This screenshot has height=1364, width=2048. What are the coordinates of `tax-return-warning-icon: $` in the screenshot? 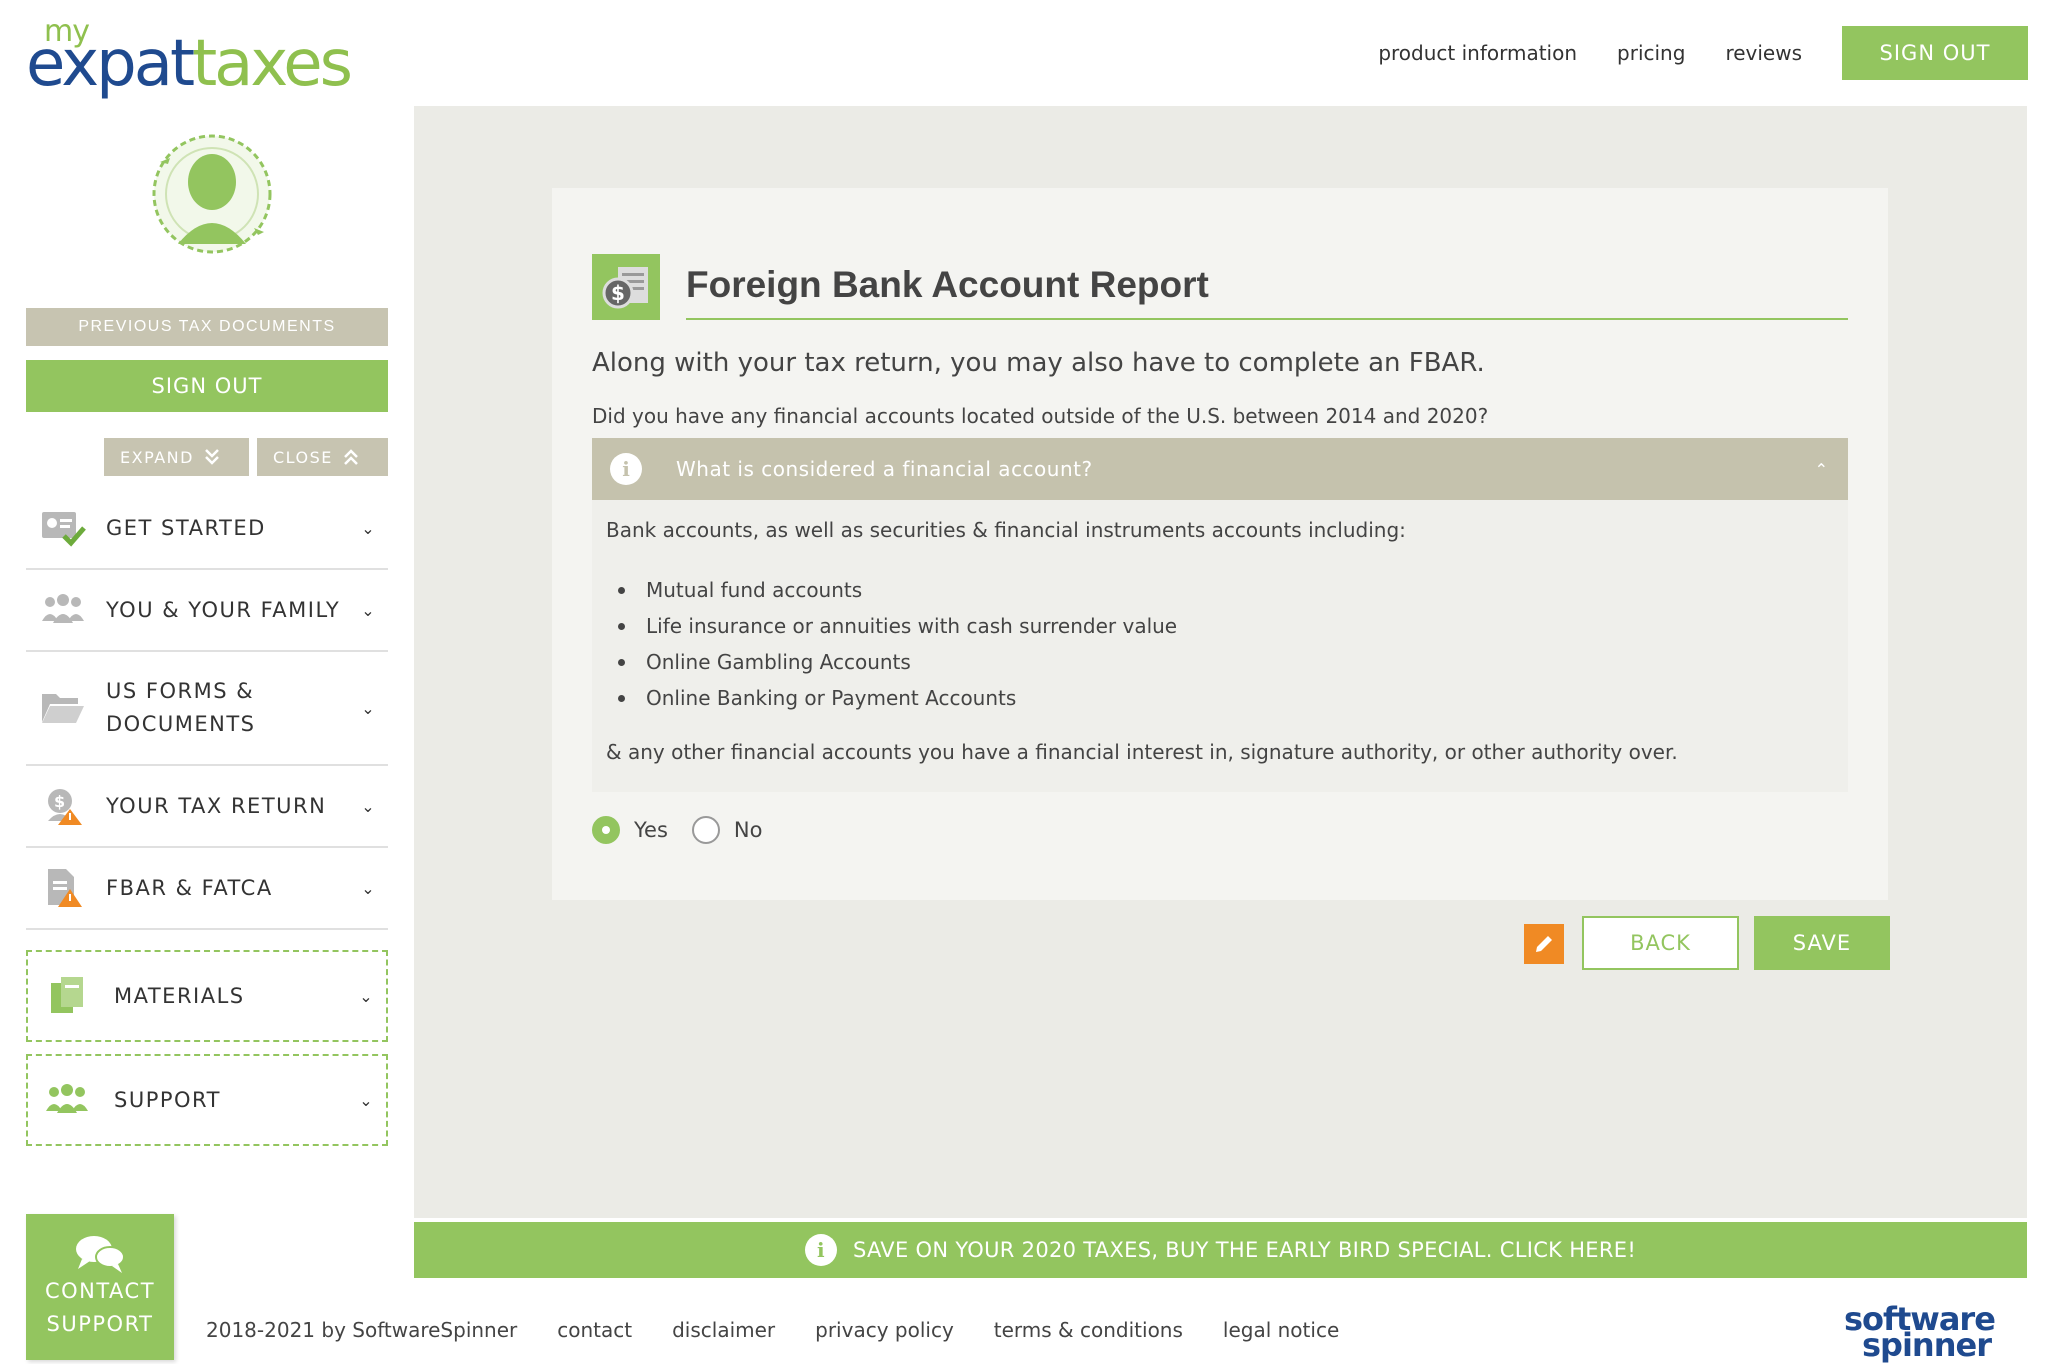 It's located at (63, 806).